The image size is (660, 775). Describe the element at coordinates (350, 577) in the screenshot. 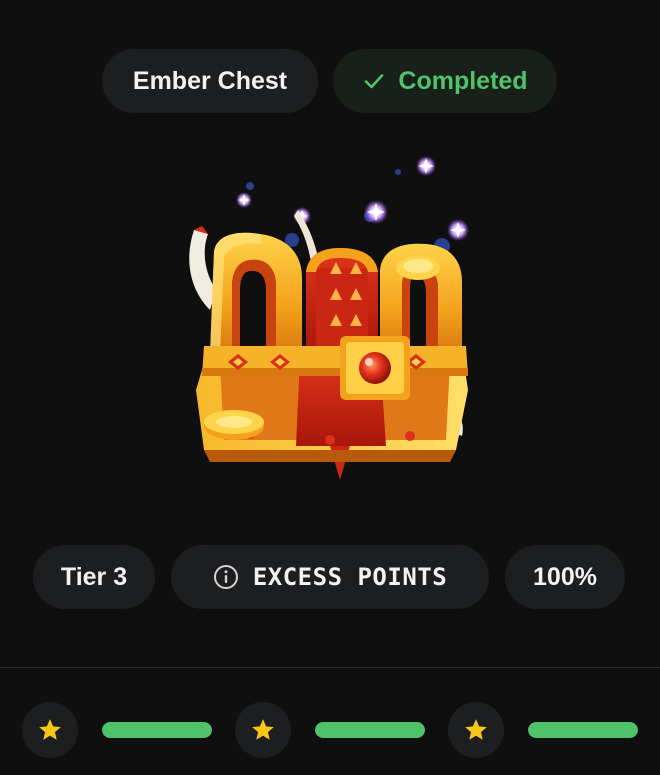

I see `excess-points-label: EXCESS POINTS` at that location.